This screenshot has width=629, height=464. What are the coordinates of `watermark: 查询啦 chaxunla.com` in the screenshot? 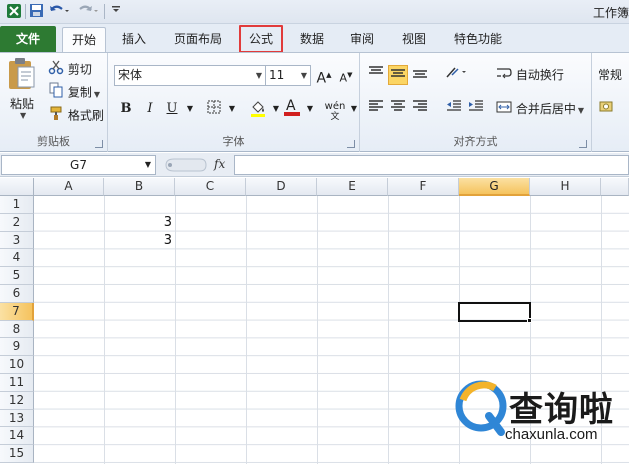 It's located at (537, 422).